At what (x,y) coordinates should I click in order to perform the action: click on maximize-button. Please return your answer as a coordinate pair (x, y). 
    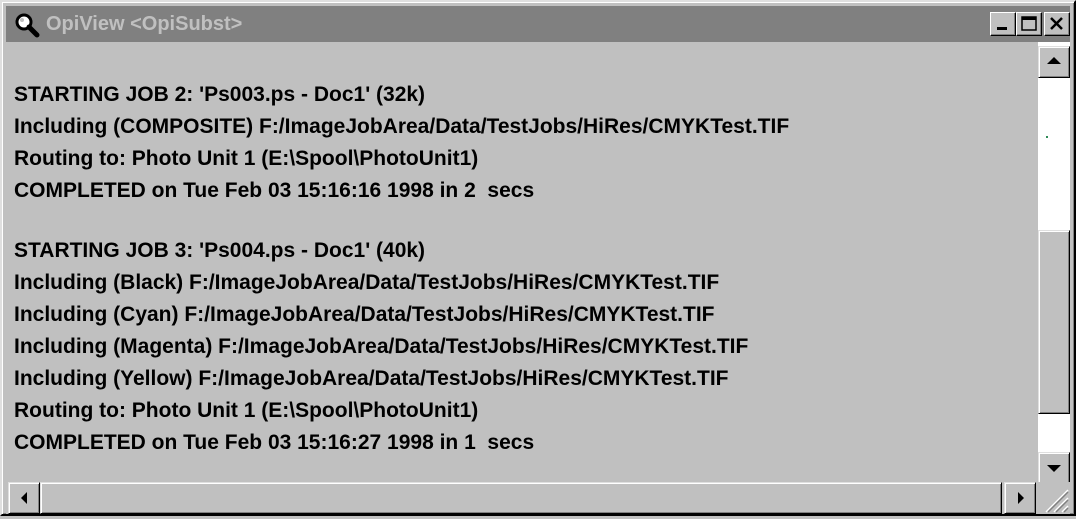
    Looking at the image, I should click on (1029, 24).